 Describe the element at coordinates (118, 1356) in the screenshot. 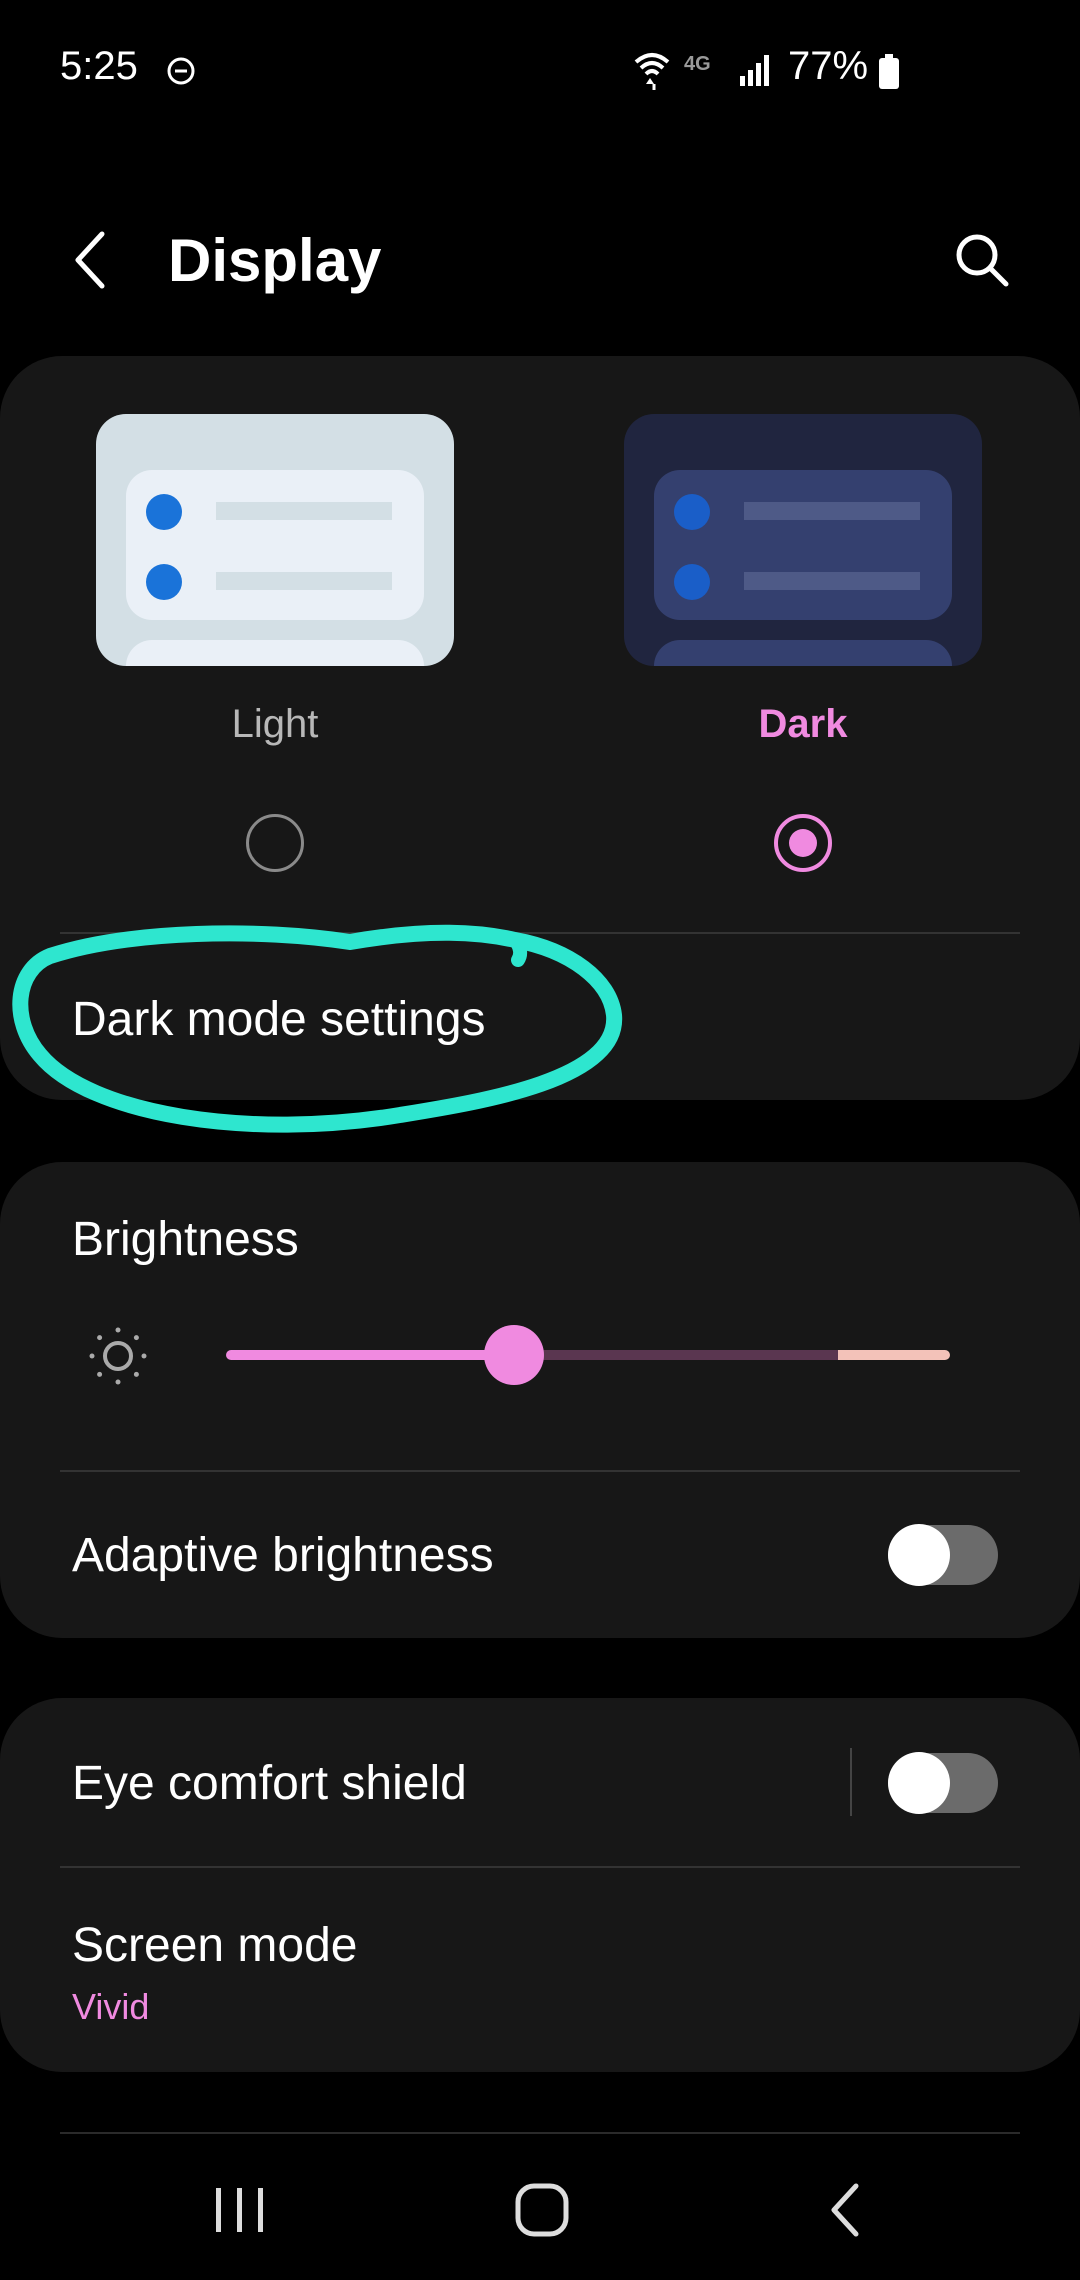

I see `sun-icon` at that location.